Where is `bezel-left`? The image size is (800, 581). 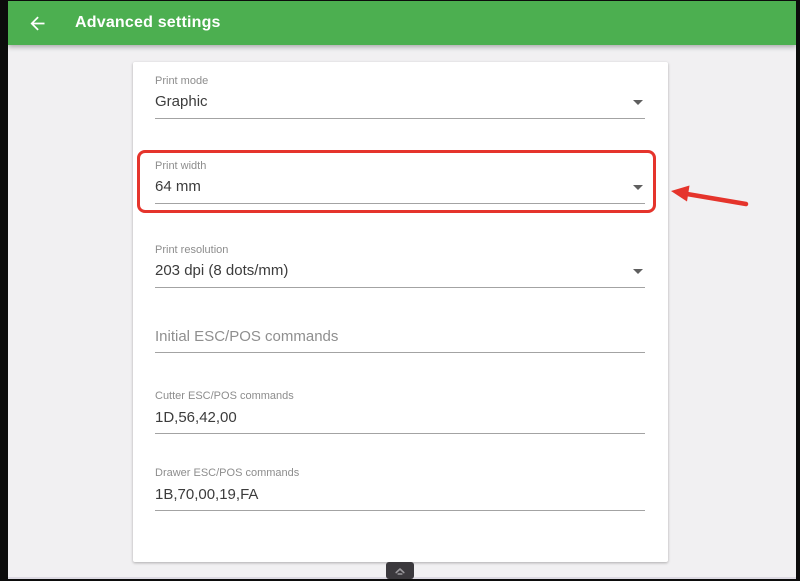 bezel-left is located at coordinates (4, 290).